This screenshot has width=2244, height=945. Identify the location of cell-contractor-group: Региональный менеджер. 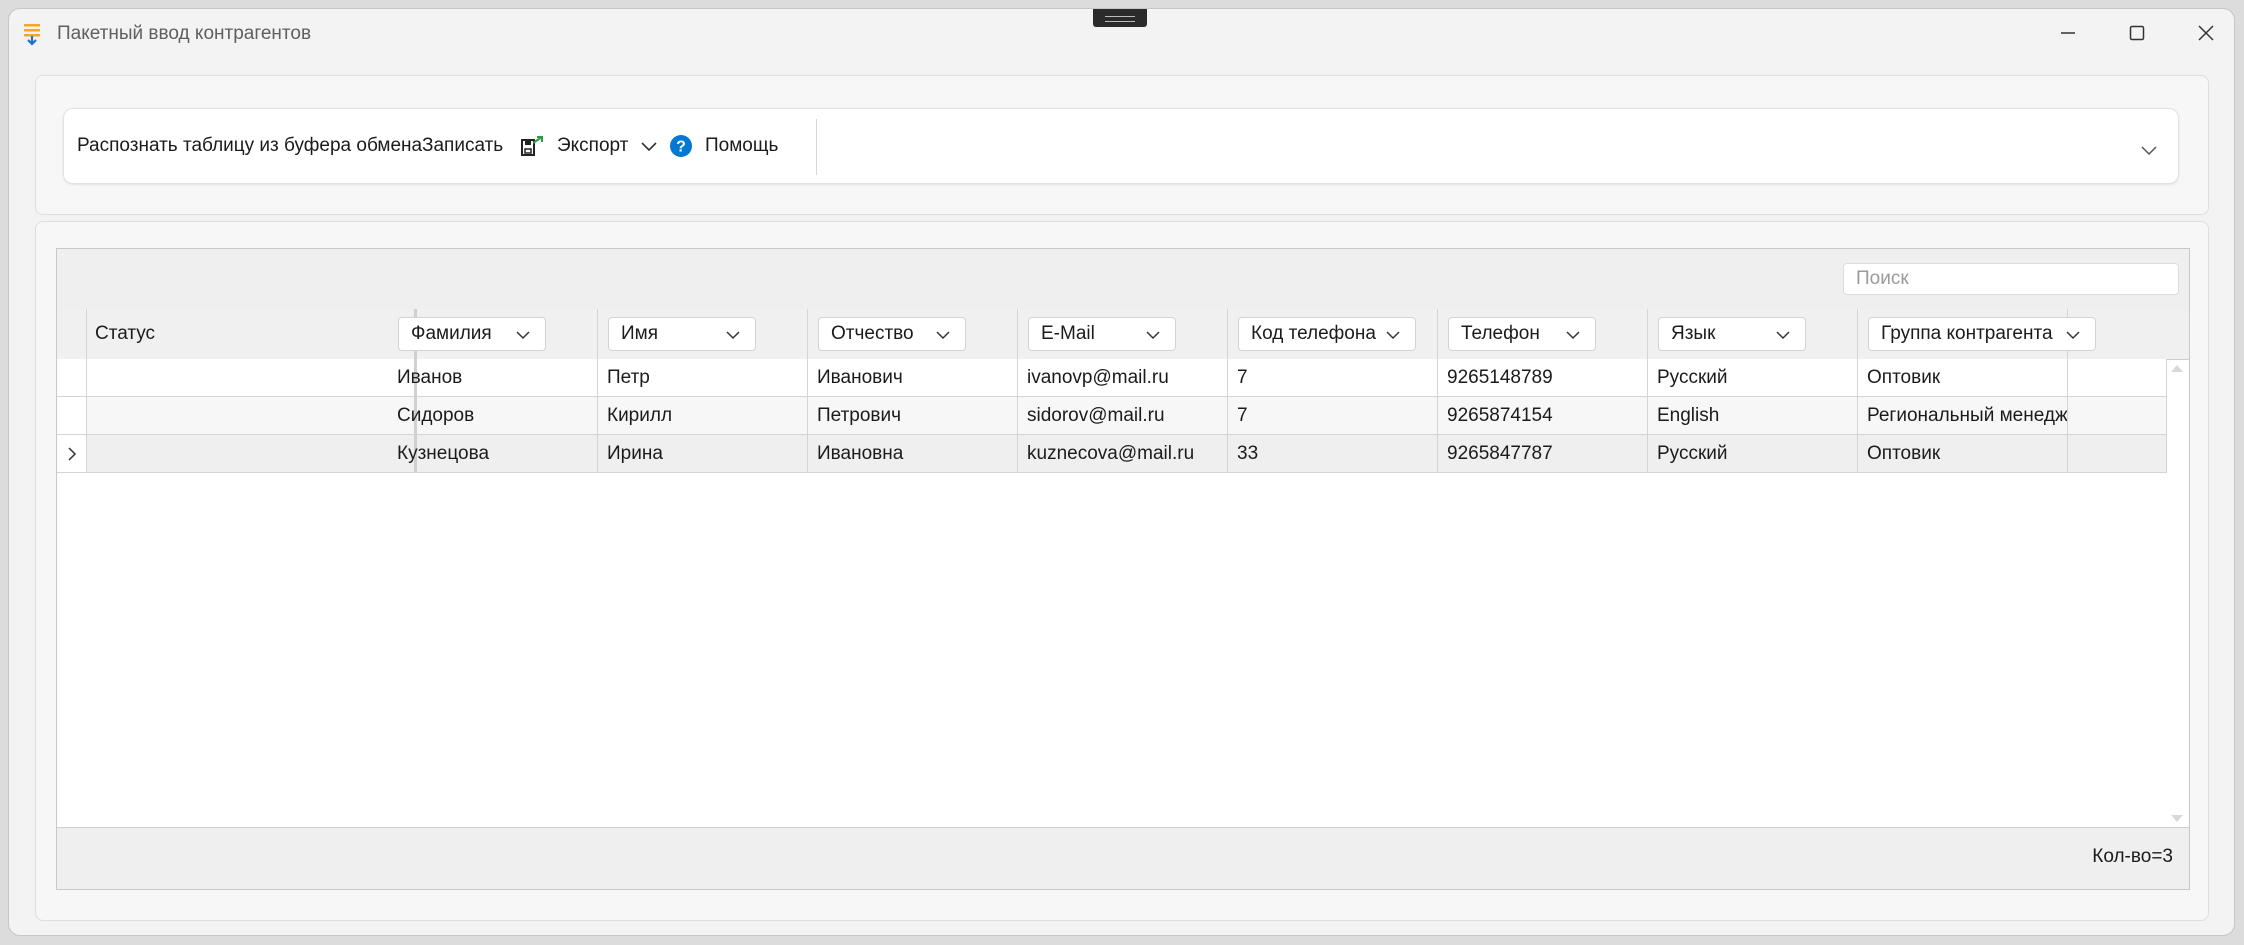
(1963, 415).